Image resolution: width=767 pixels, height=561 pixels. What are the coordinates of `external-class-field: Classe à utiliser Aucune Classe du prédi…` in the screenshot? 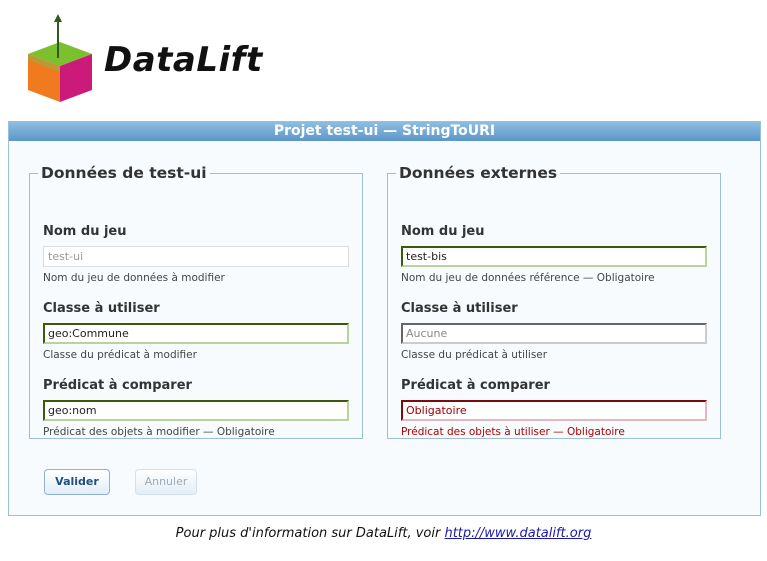 It's located at (554, 331).